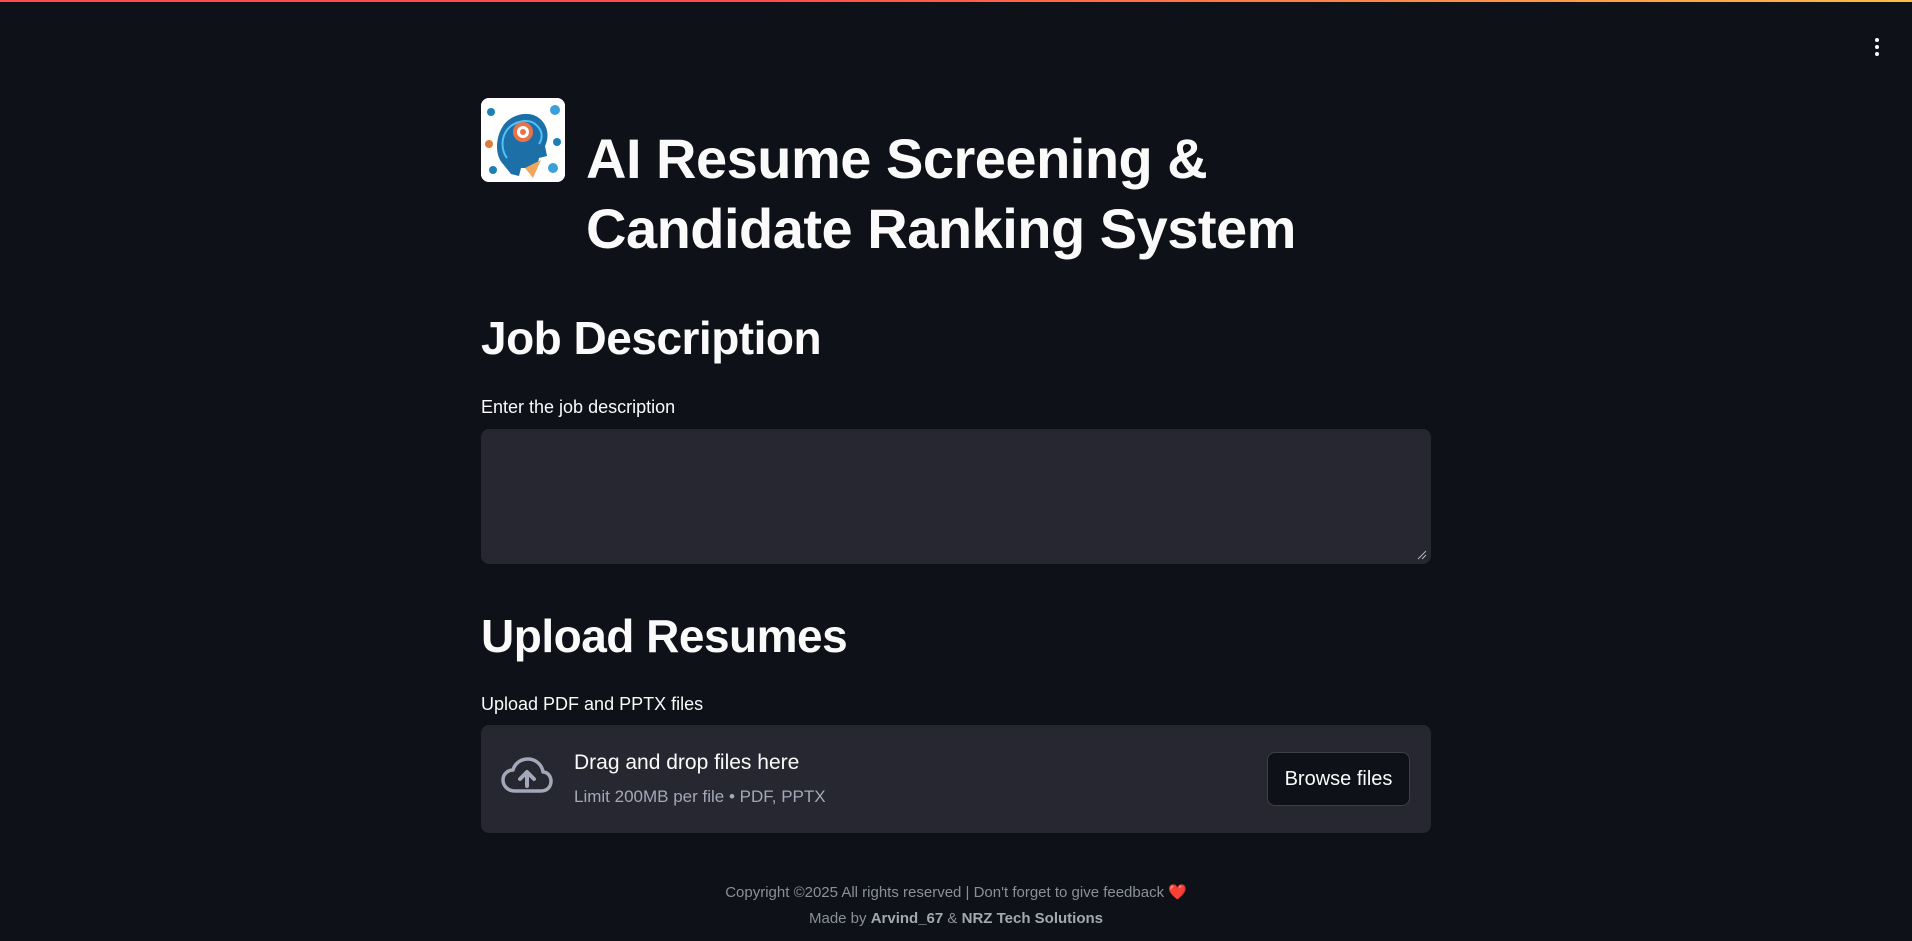  Describe the element at coordinates (1338, 779) in the screenshot. I see `browse-files-button: Browse files` at that location.